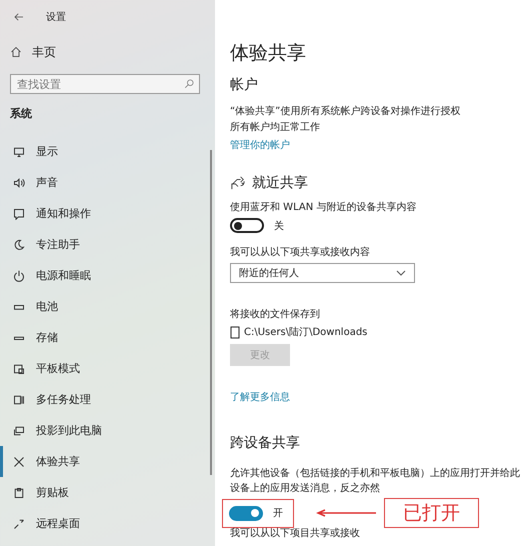 This screenshot has height=546, width=523. Describe the element at coordinates (275, 127) in the screenshot. I see `body-text: 所有帐户均正常工作` at that location.